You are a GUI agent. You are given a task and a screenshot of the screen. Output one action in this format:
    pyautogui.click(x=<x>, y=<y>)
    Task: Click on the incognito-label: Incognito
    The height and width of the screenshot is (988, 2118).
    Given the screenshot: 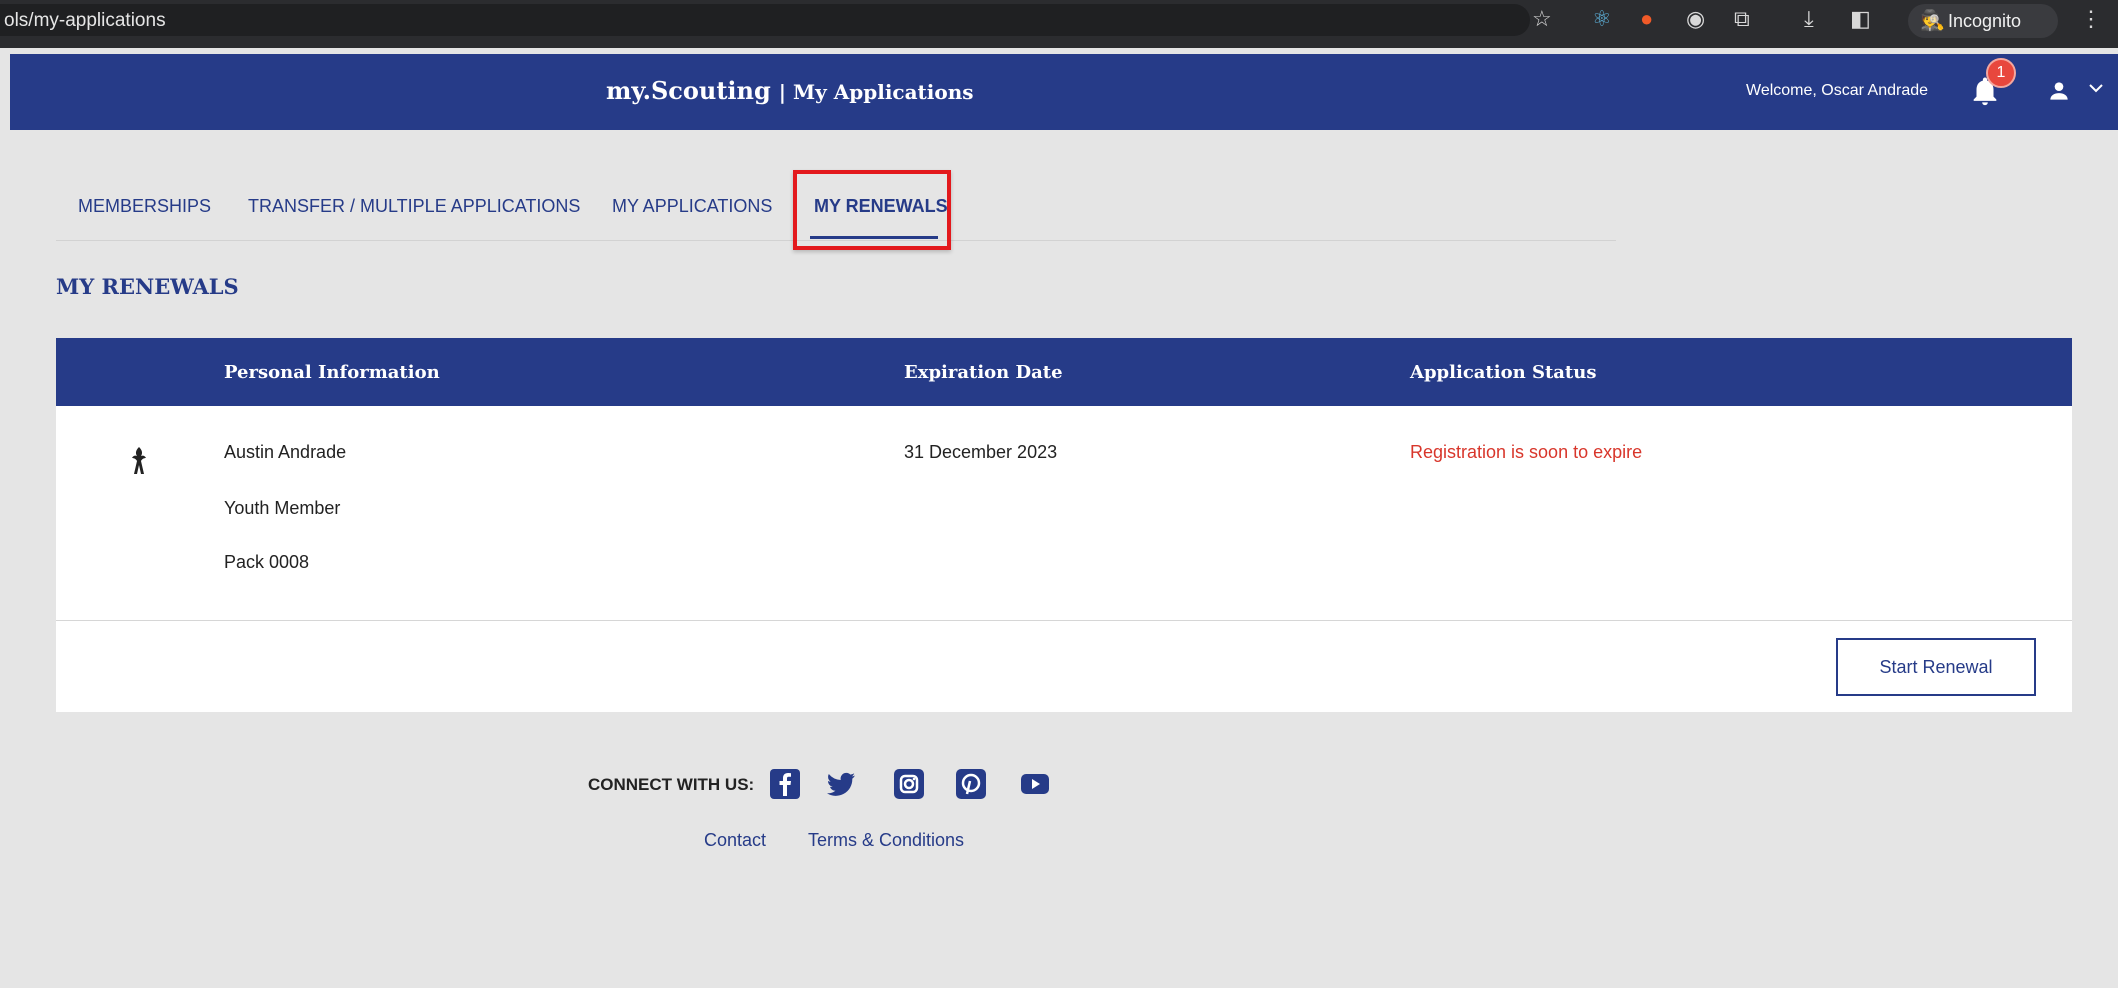 What is the action you would take?
    pyautogui.click(x=1985, y=21)
    